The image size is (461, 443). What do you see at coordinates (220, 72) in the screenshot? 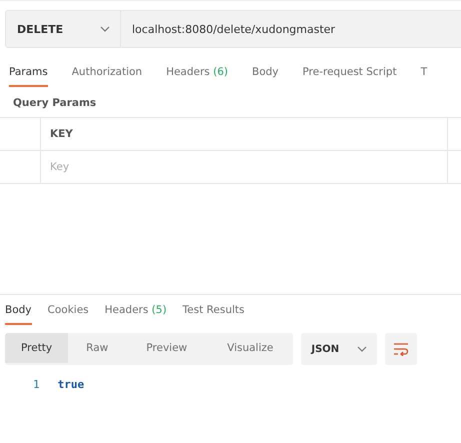
I see `count-label: (6)` at bounding box center [220, 72].